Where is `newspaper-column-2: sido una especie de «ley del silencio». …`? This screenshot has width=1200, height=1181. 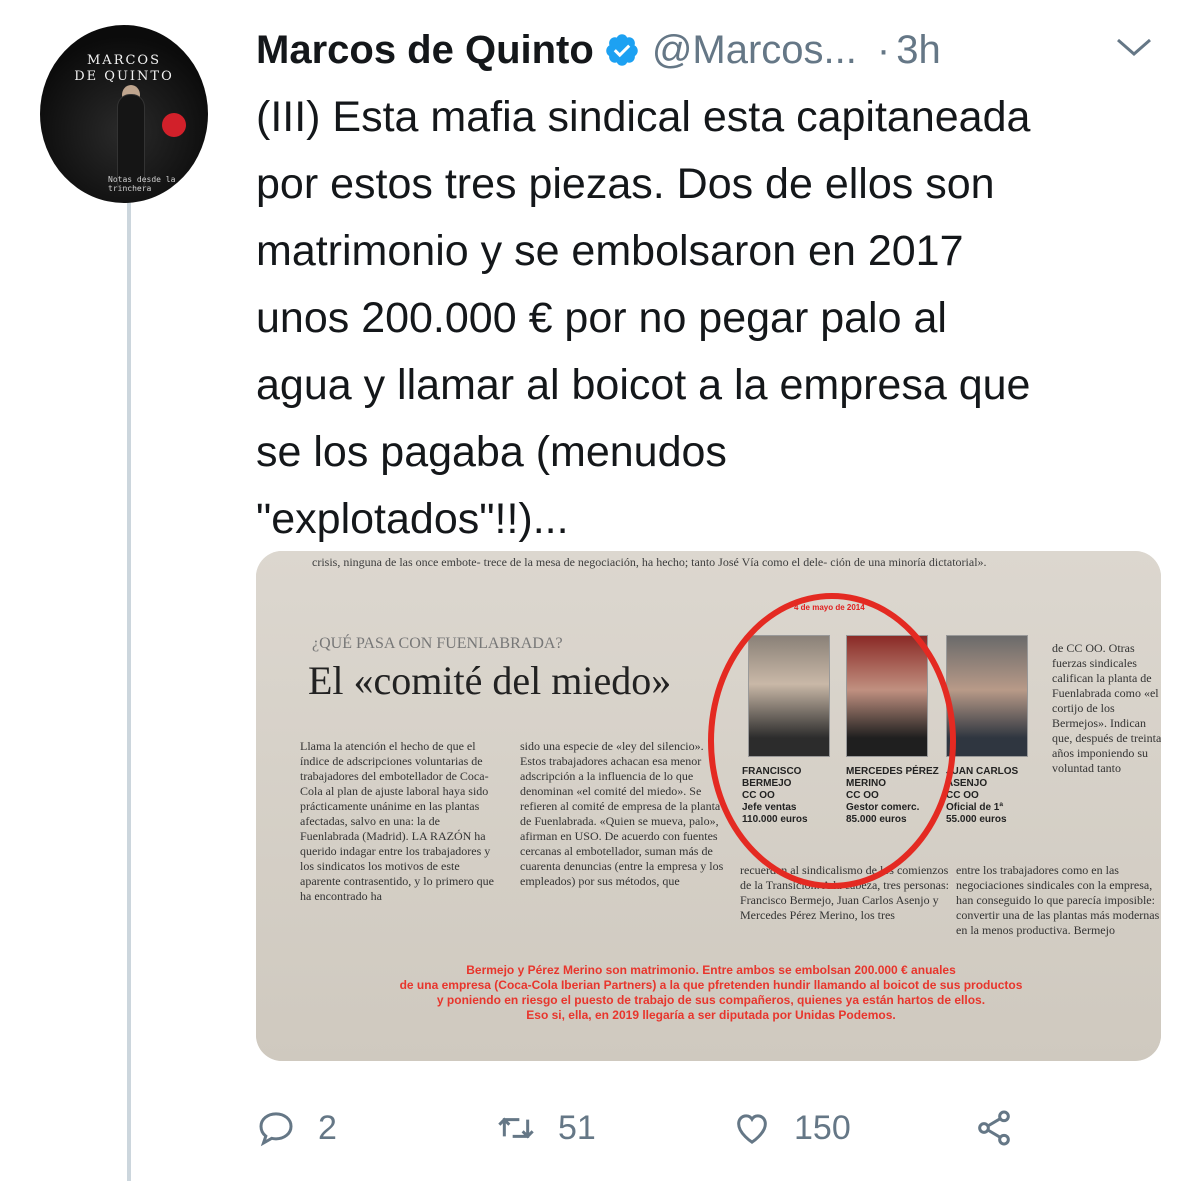
newspaper-column-2: sido una especie de «ley del silencio». … is located at coordinates (622, 813).